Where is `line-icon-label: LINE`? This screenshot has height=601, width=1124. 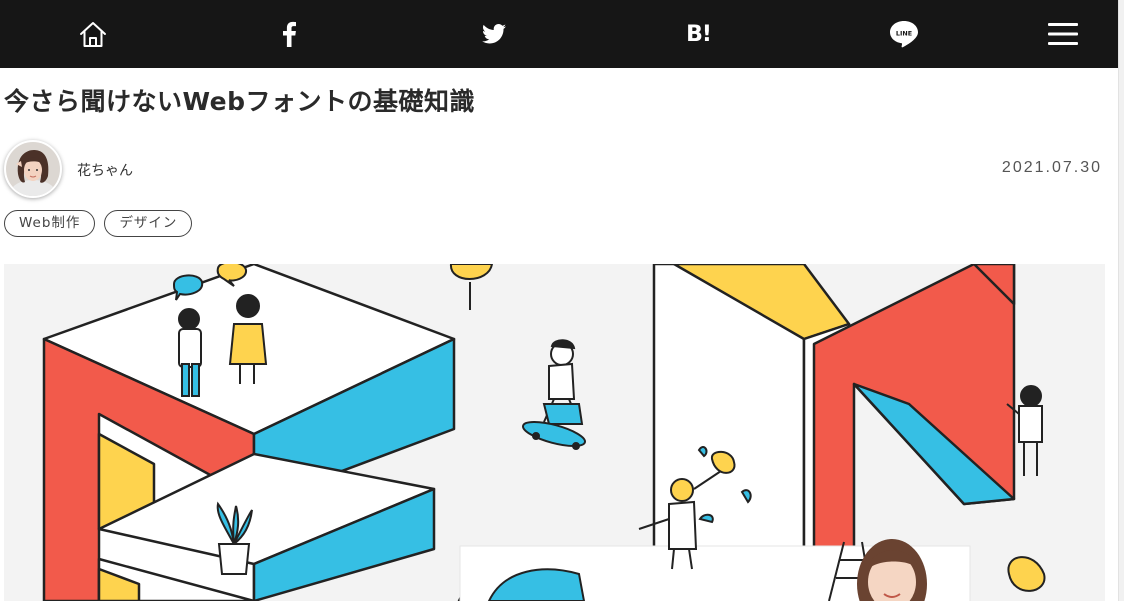
line-icon-label: LINE is located at coordinates (903, 33).